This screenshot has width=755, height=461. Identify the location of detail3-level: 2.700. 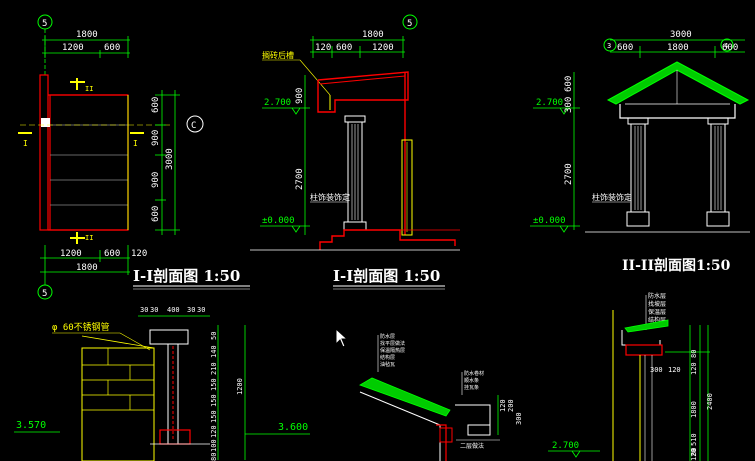
(565, 446).